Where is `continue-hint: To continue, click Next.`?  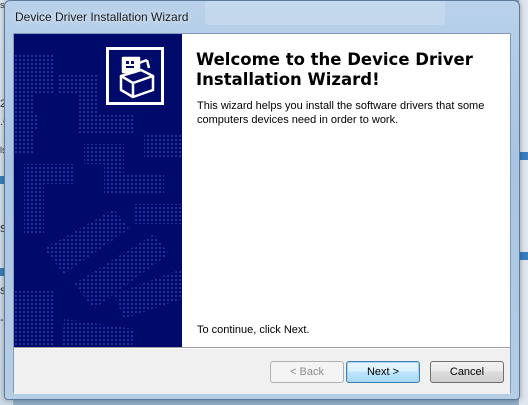
continue-hint: To continue, click Next. is located at coordinates (253, 330).